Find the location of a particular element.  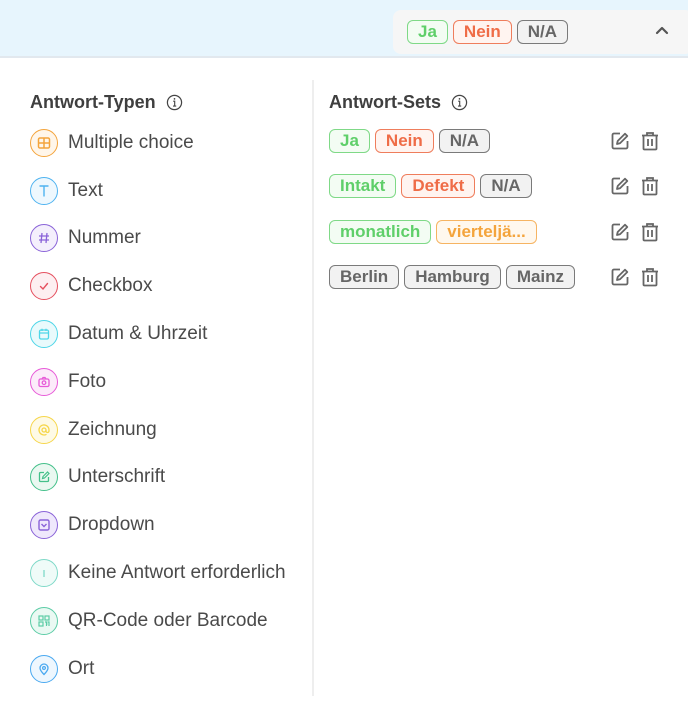

answer-type-item: Dropdown is located at coordinates (171, 525).